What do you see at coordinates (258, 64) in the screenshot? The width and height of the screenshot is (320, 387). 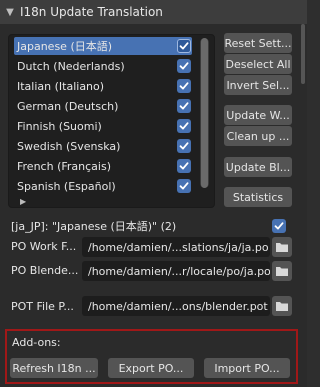 I see `deselect-all-button: Deselect All` at bounding box center [258, 64].